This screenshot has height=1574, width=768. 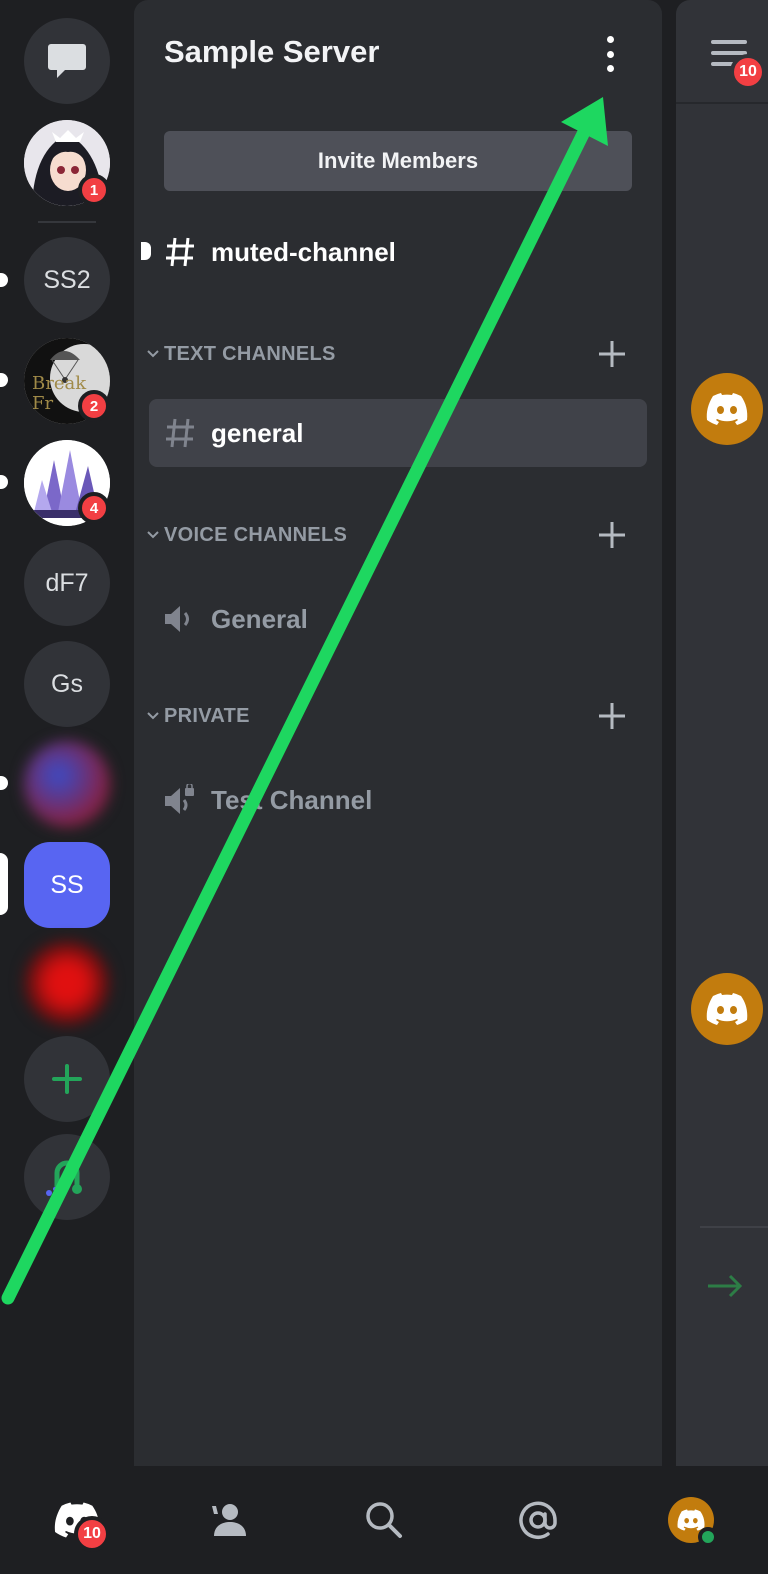 I want to click on mentions-icon, so click(x=537, y=1520).